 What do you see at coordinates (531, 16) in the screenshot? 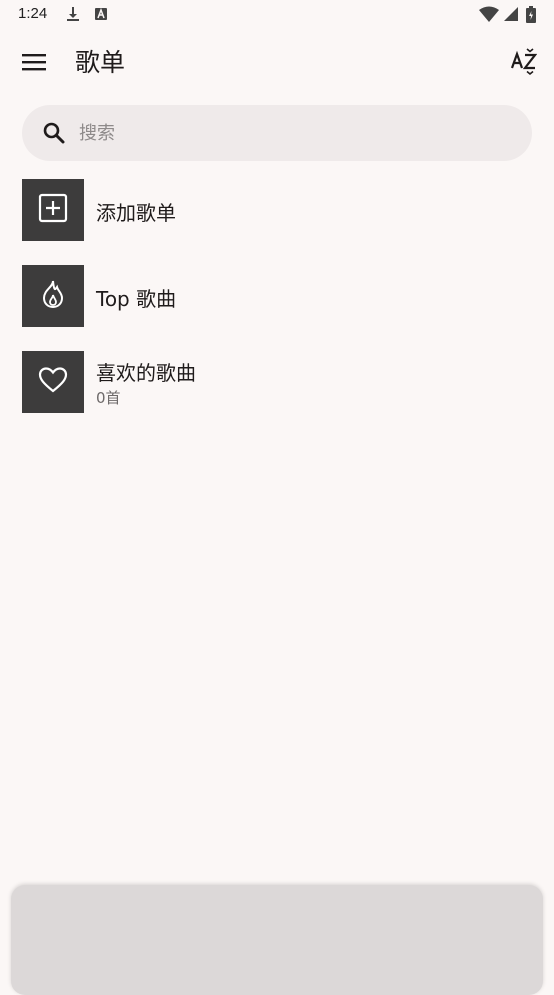
I see `battery-icon` at bounding box center [531, 16].